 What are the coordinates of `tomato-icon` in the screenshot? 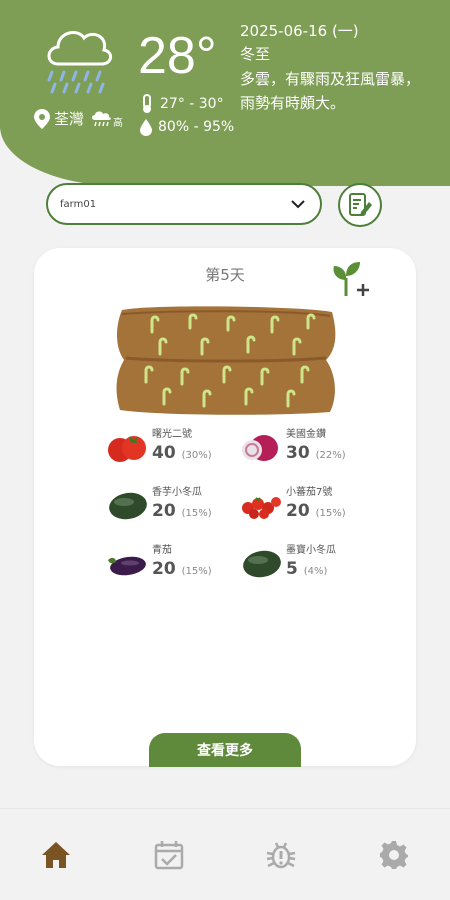 It's located at (127, 449).